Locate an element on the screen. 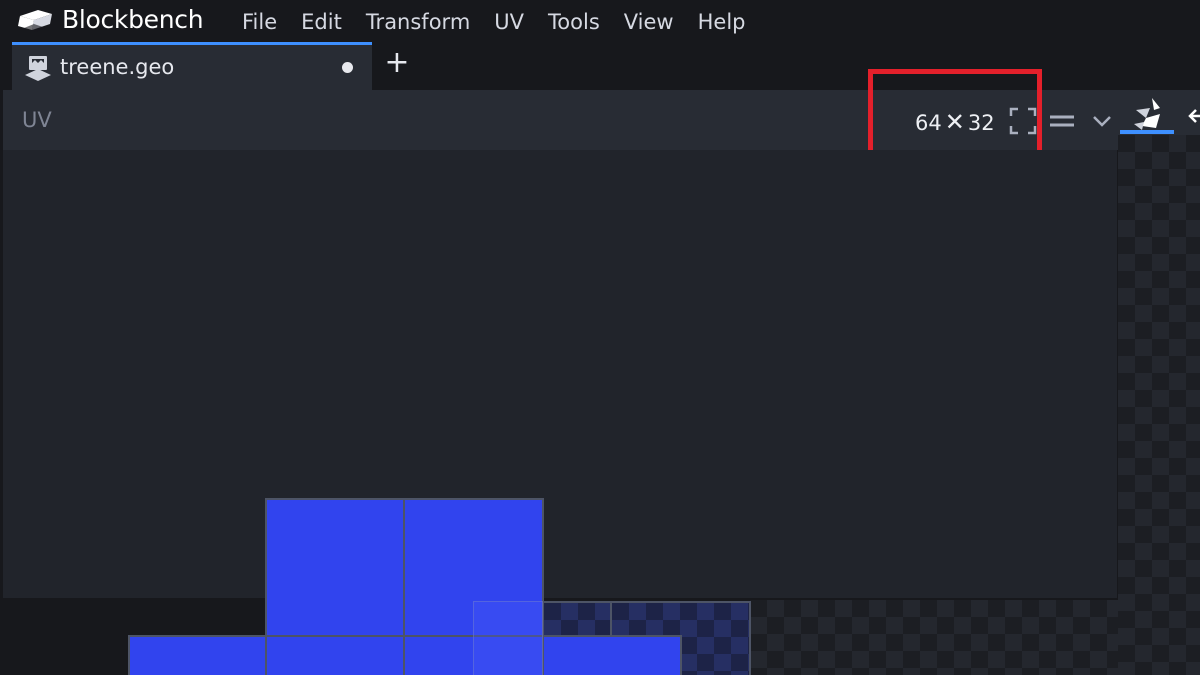 Image resolution: width=1200 pixels, height=675 pixels. move-tool-icon is located at coordinates (1193, 117).